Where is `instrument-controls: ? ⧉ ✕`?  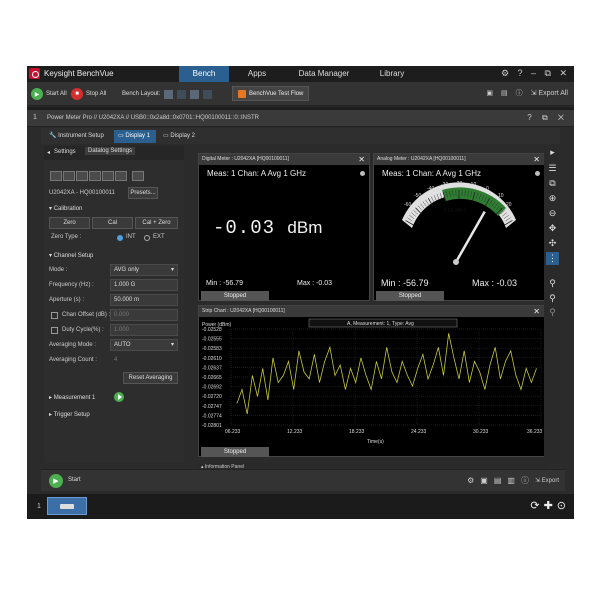
instrument-controls: ? ⧉ ✕ is located at coordinates (547, 118).